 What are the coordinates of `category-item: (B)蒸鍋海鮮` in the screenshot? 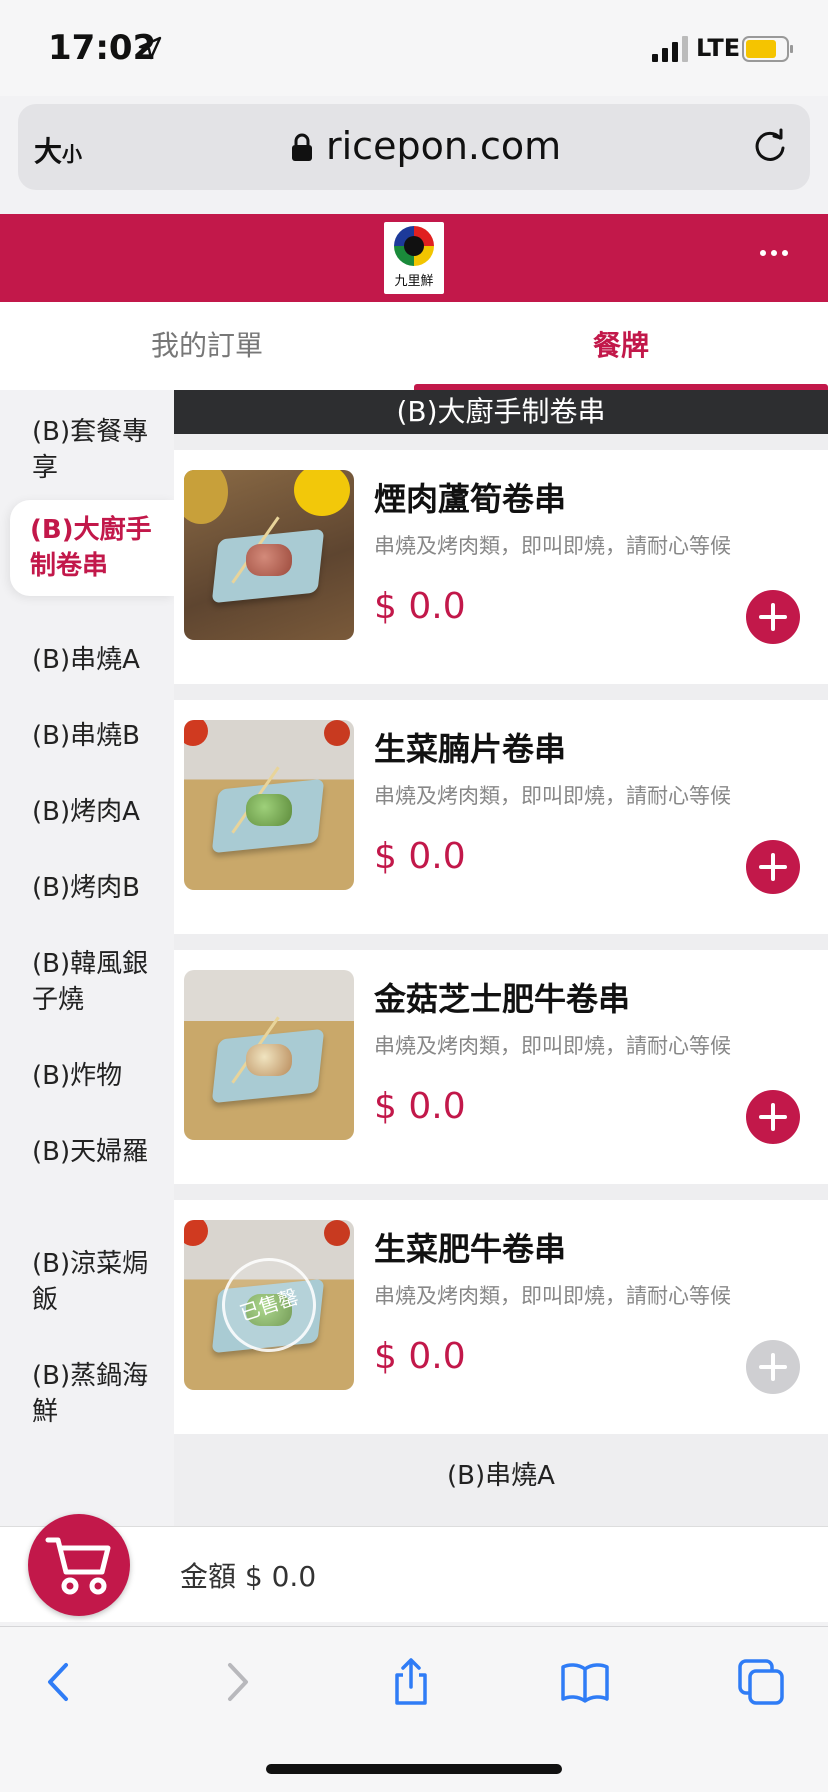 It's located at (87, 1394).